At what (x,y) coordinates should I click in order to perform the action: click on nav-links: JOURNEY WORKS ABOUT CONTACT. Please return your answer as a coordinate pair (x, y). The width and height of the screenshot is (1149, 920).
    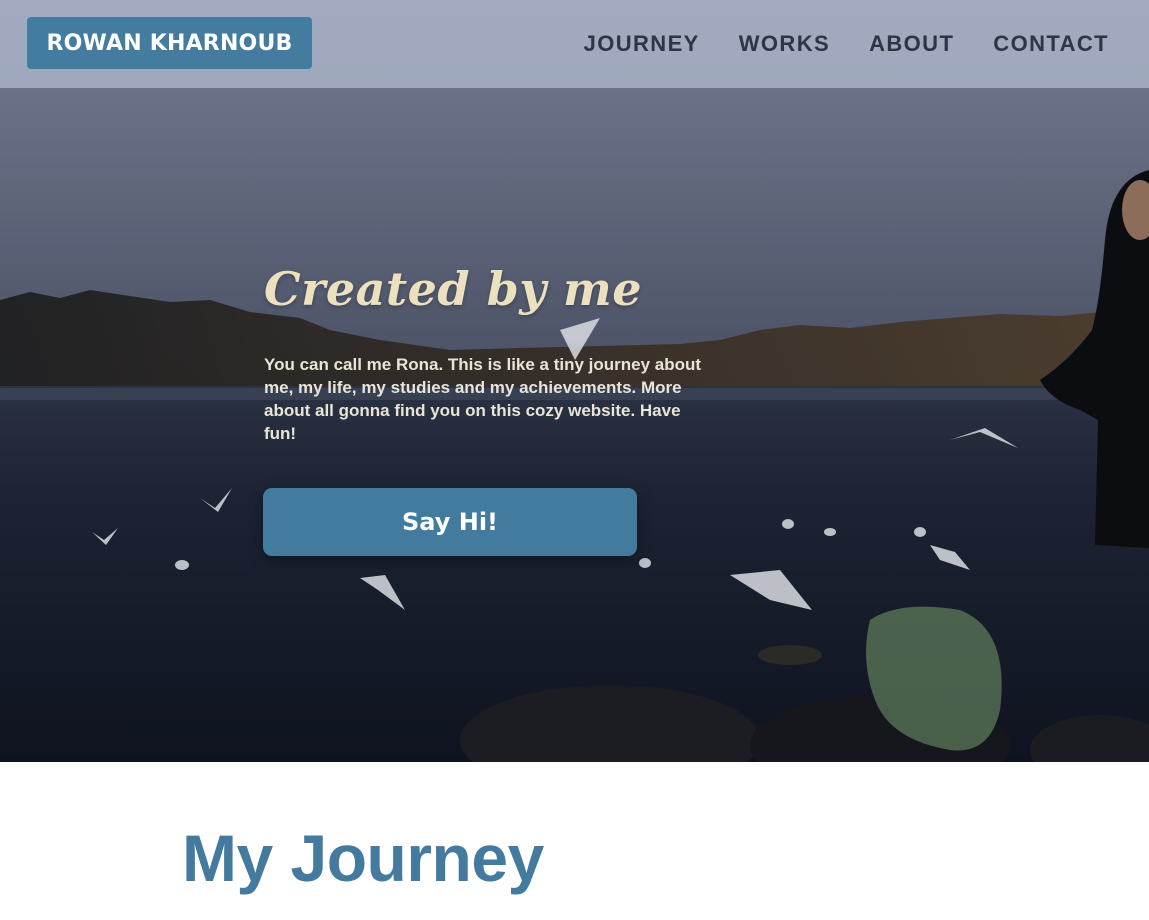
    Looking at the image, I should click on (846, 44).